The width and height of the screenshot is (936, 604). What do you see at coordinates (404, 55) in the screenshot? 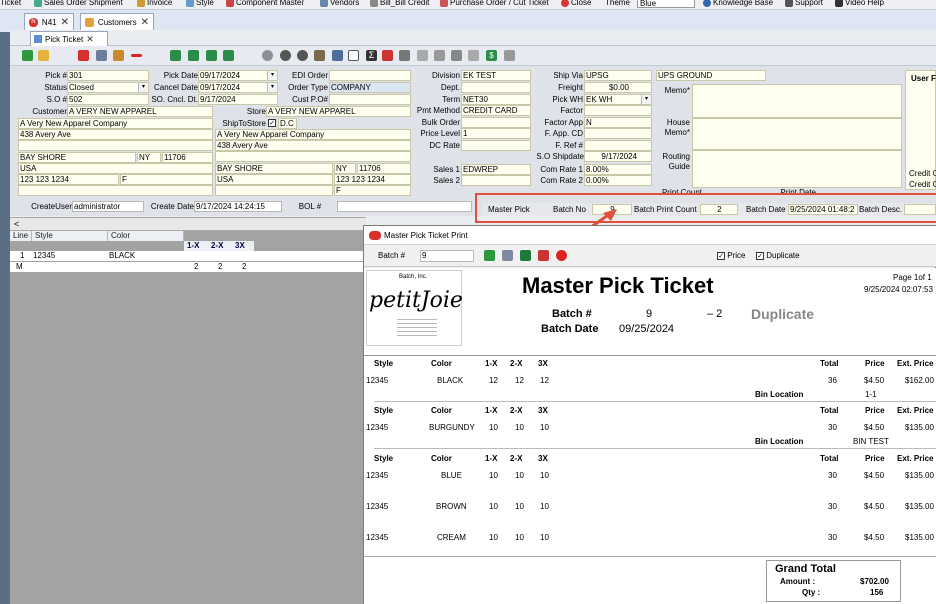
I see `list-icon` at bounding box center [404, 55].